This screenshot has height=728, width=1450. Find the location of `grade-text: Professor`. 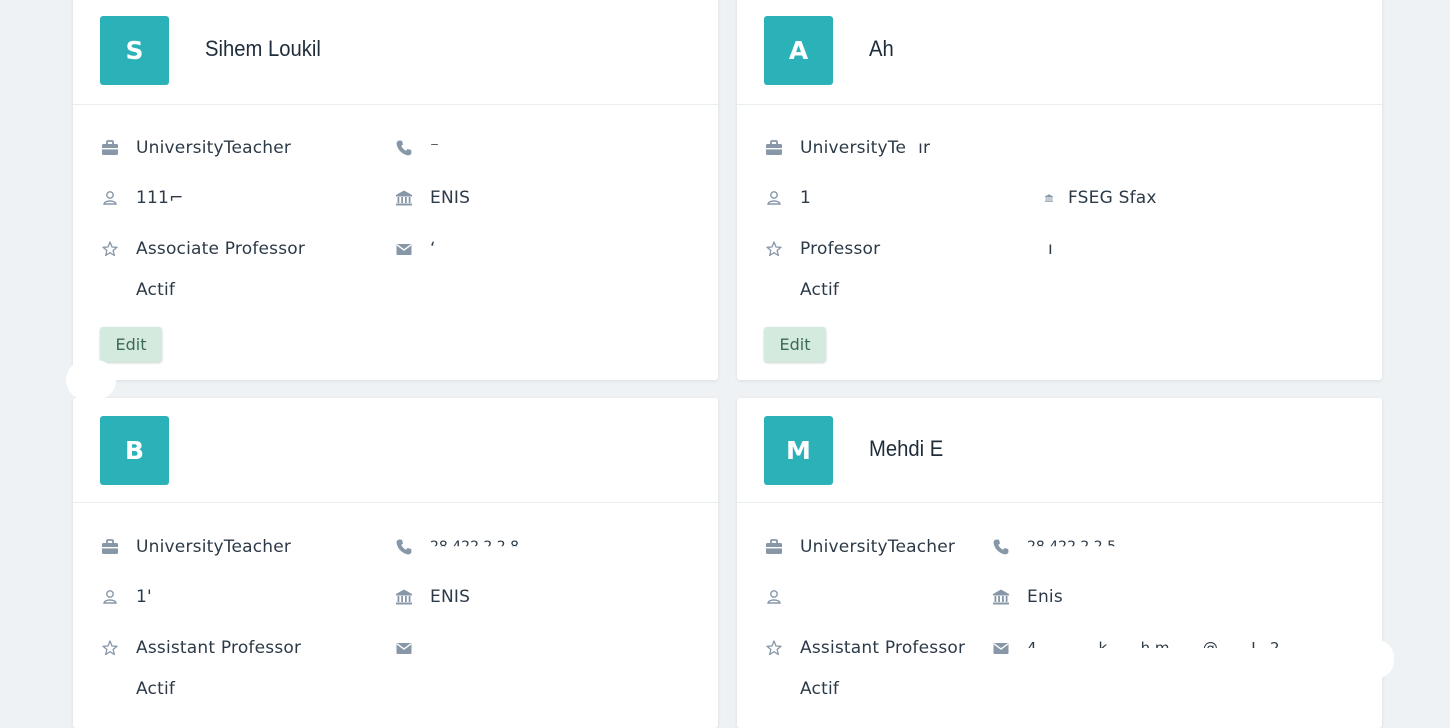

grade-text: Professor is located at coordinates (840, 249).